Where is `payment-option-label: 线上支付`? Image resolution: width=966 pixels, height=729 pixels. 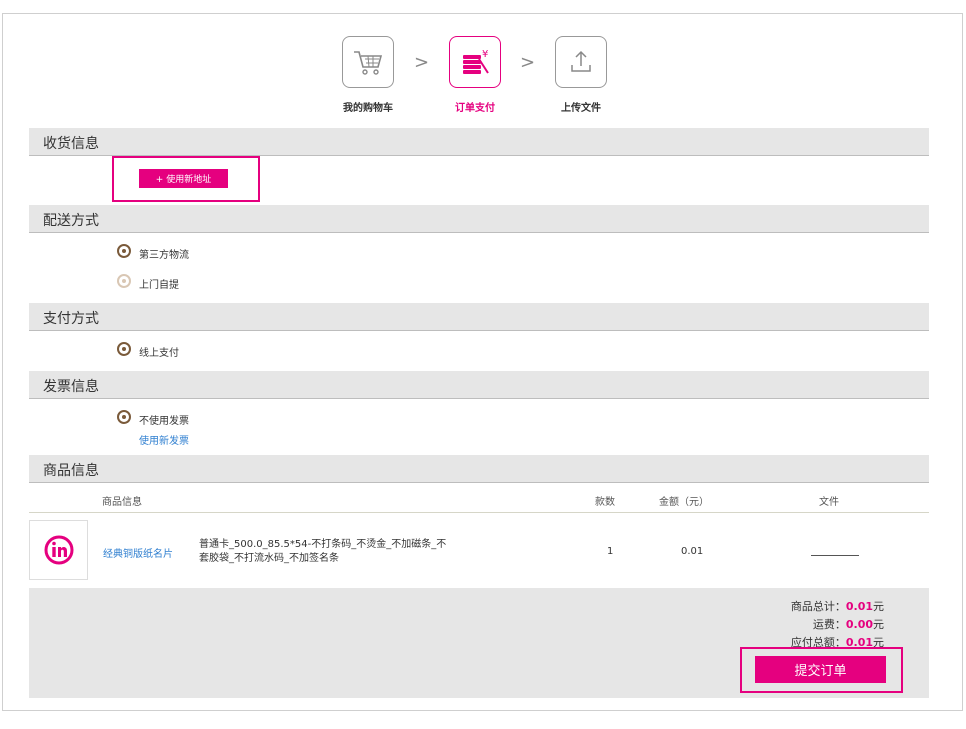
payment-option-label: 线上支付 is located at coordinates (159, 353).